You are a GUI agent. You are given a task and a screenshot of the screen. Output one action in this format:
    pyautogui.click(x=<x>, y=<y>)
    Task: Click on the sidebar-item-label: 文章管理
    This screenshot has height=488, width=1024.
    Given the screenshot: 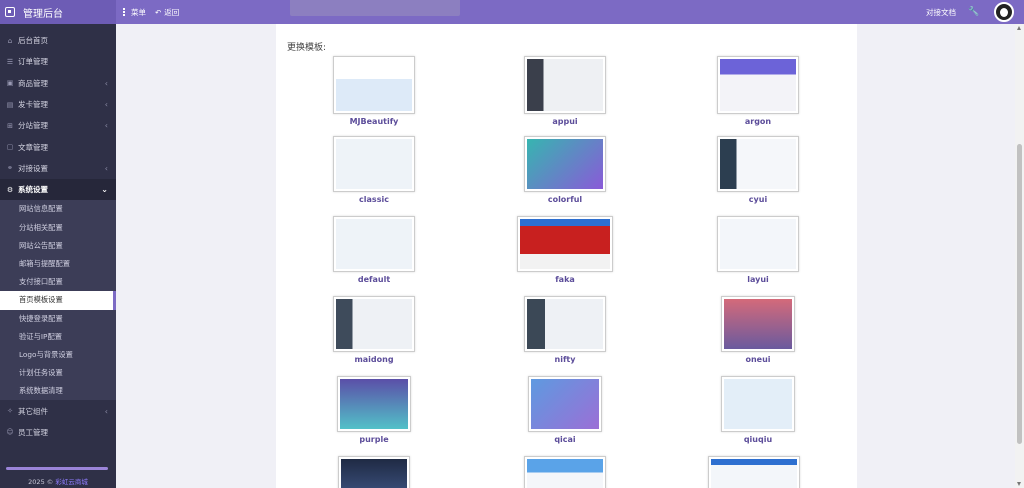 What is the action you would take?
    pyautogui.click(x=33, y=147)
    